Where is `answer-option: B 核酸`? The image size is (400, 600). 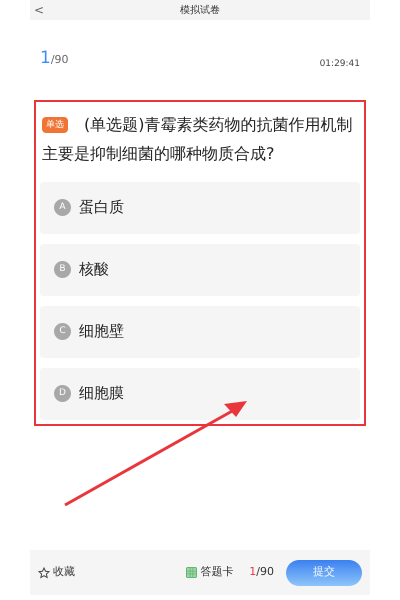 answer-option: B 核酸 is located at coordinates (200, 270).